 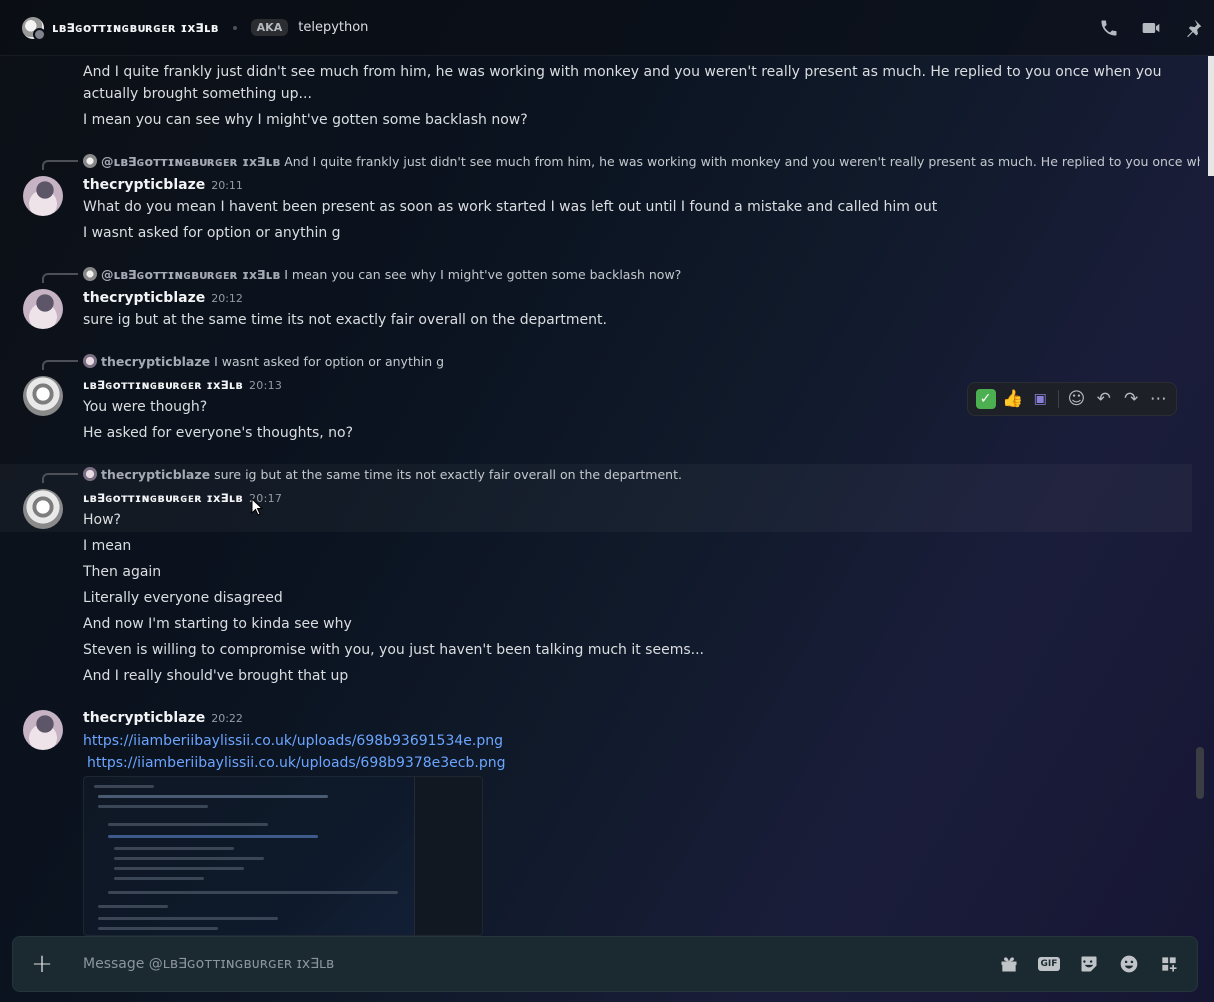 I want to click on message-input, so click(x=530, y=964).